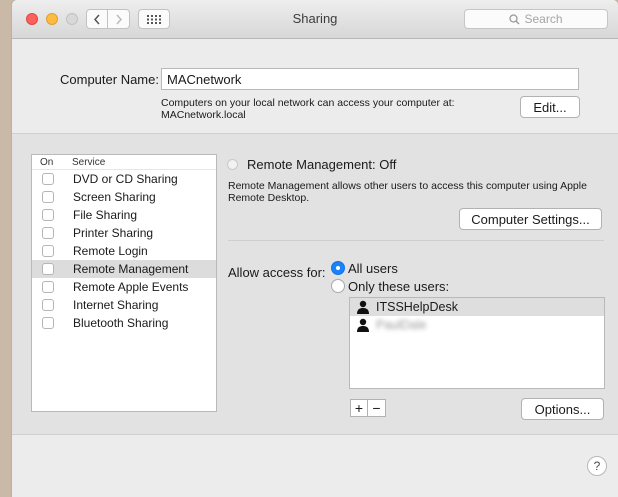 The height and width of the screenshot is (497, 618). I want to click on service-row-file-sharing: File Sharing, so click(124, 215).